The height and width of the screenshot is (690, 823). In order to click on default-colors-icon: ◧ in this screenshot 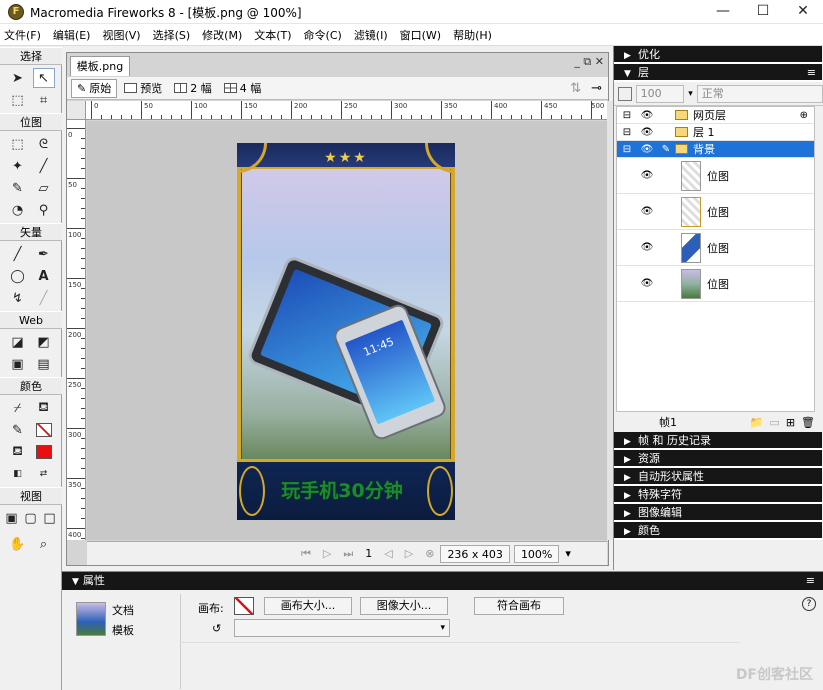, I will do `click(18, 474)`.